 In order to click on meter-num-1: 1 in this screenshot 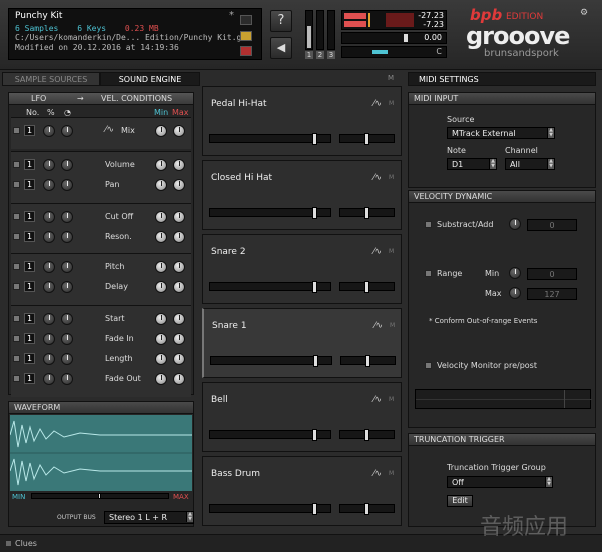, I will do `click(309, 55)`.